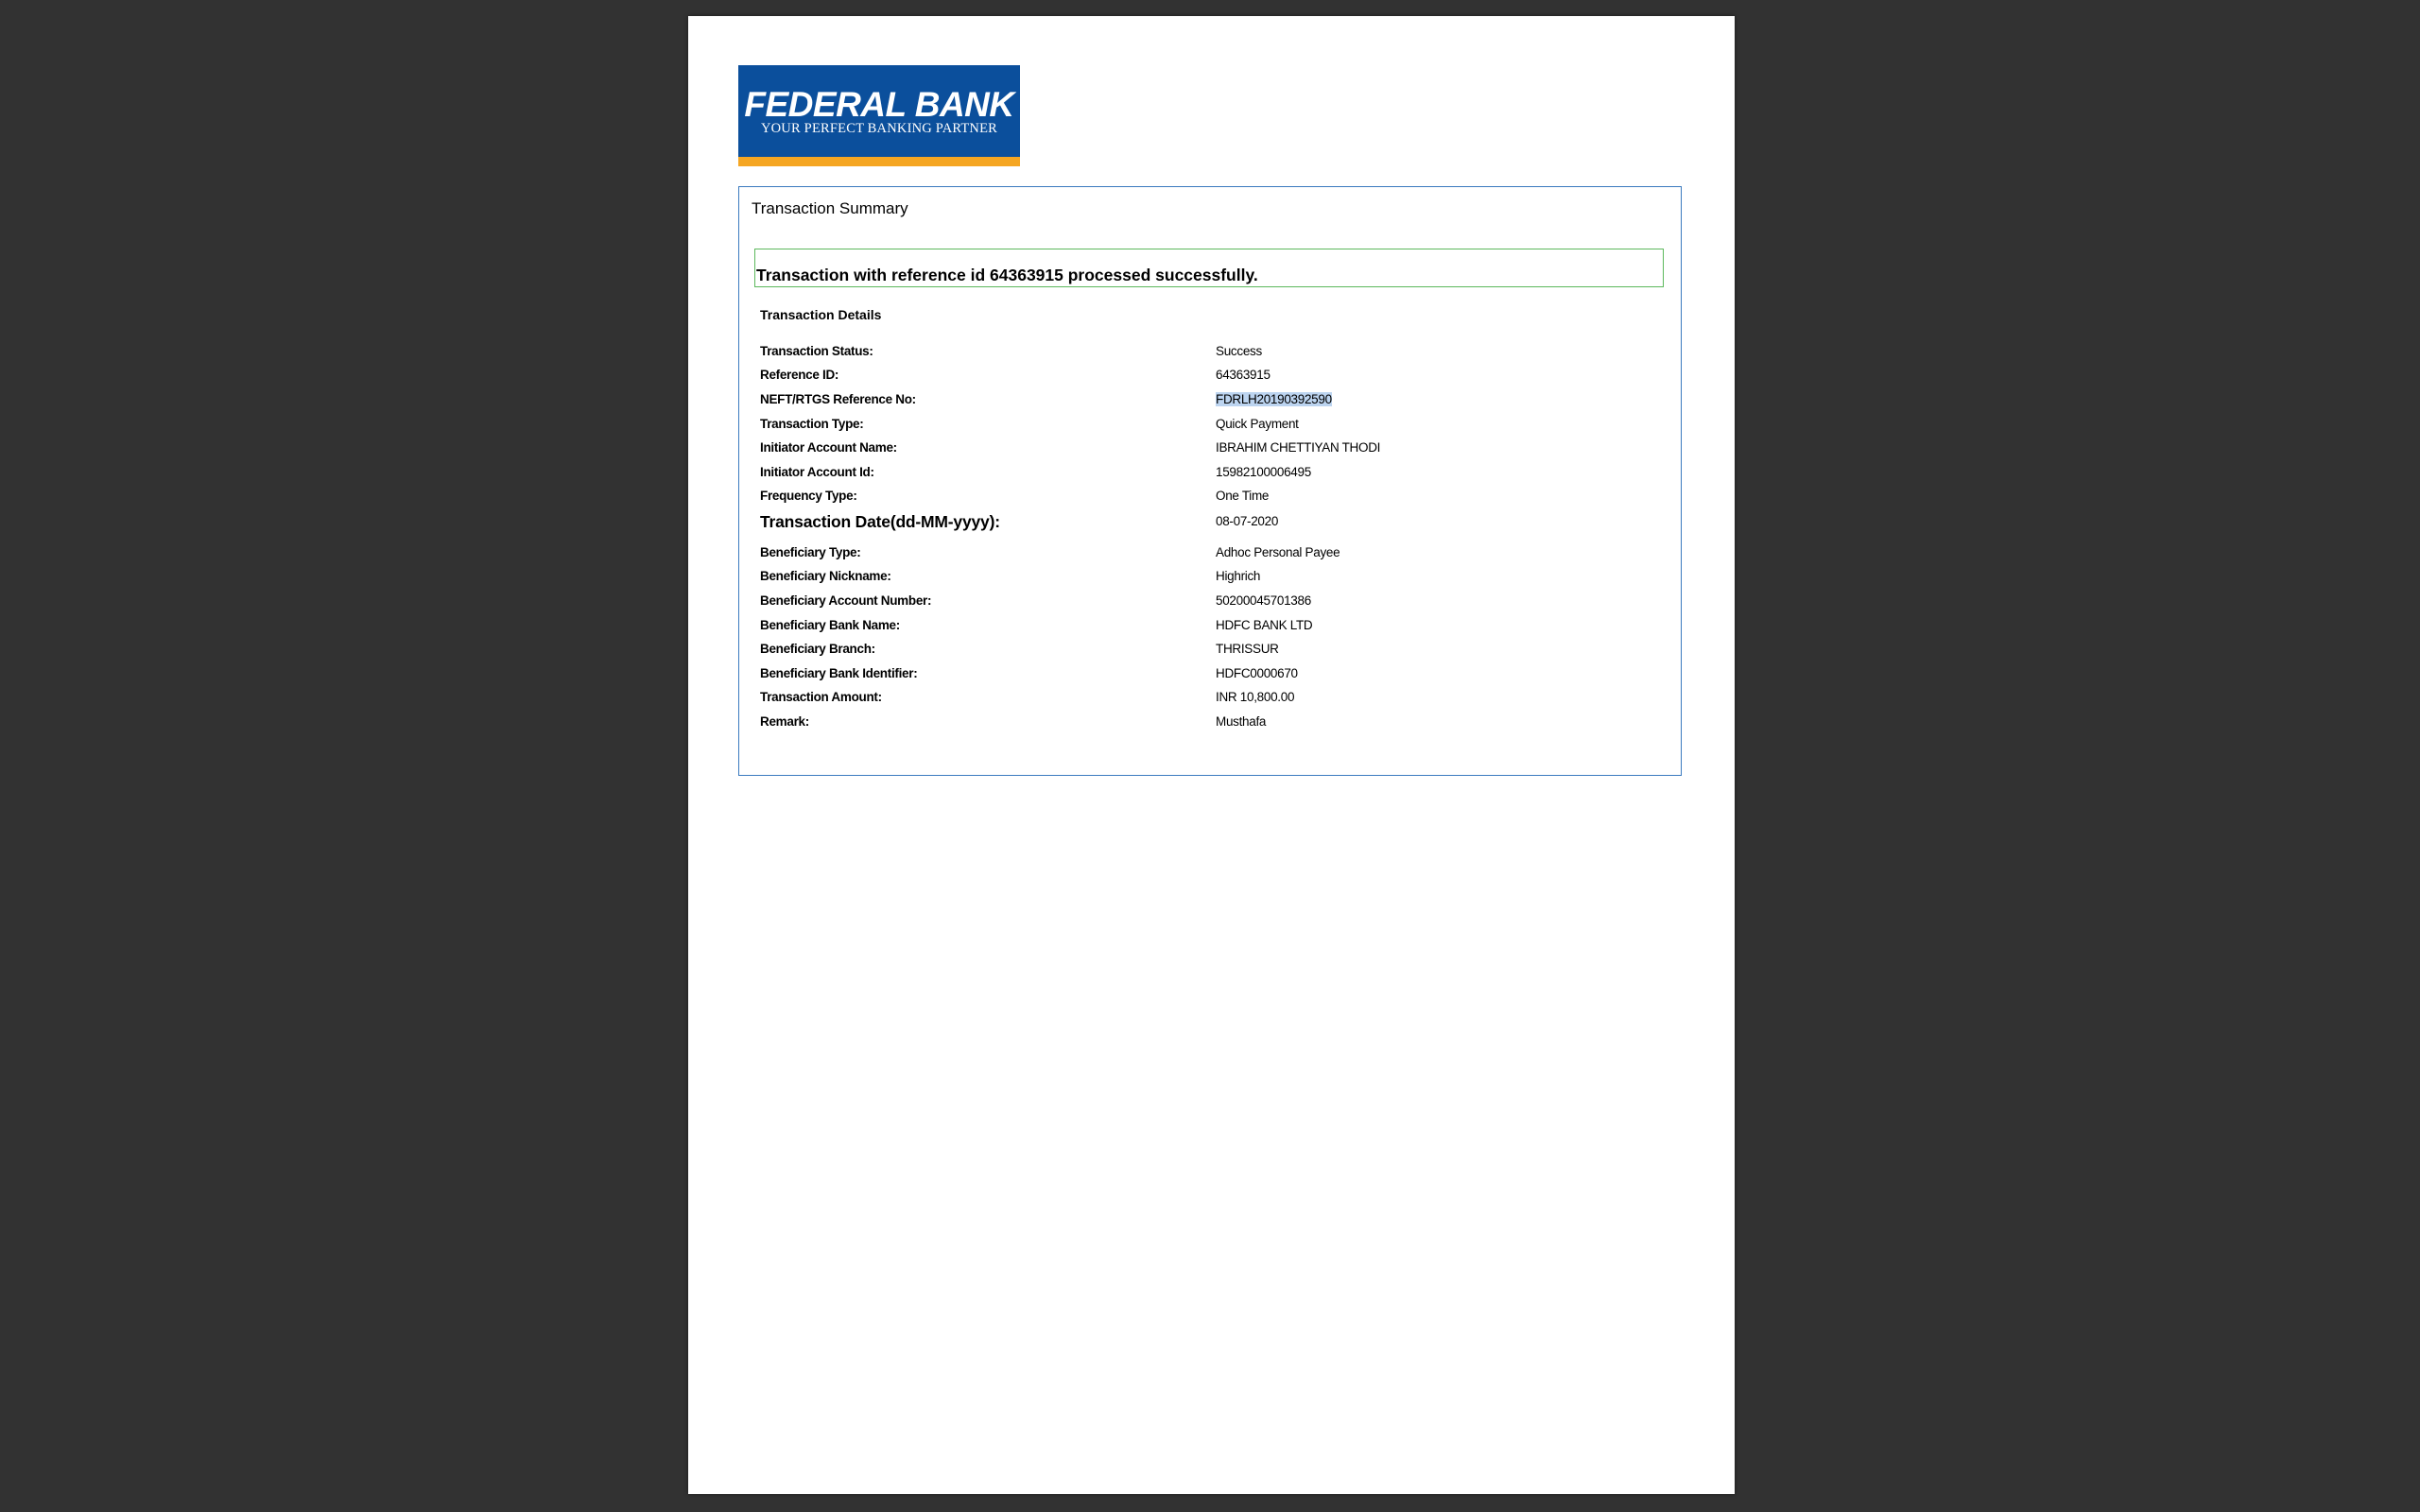 The image size is (2420, 1512). Describe the element at coordinates (810, 552) in the screenshot. I see `detail-label: Beneficiary Type:` at that location.